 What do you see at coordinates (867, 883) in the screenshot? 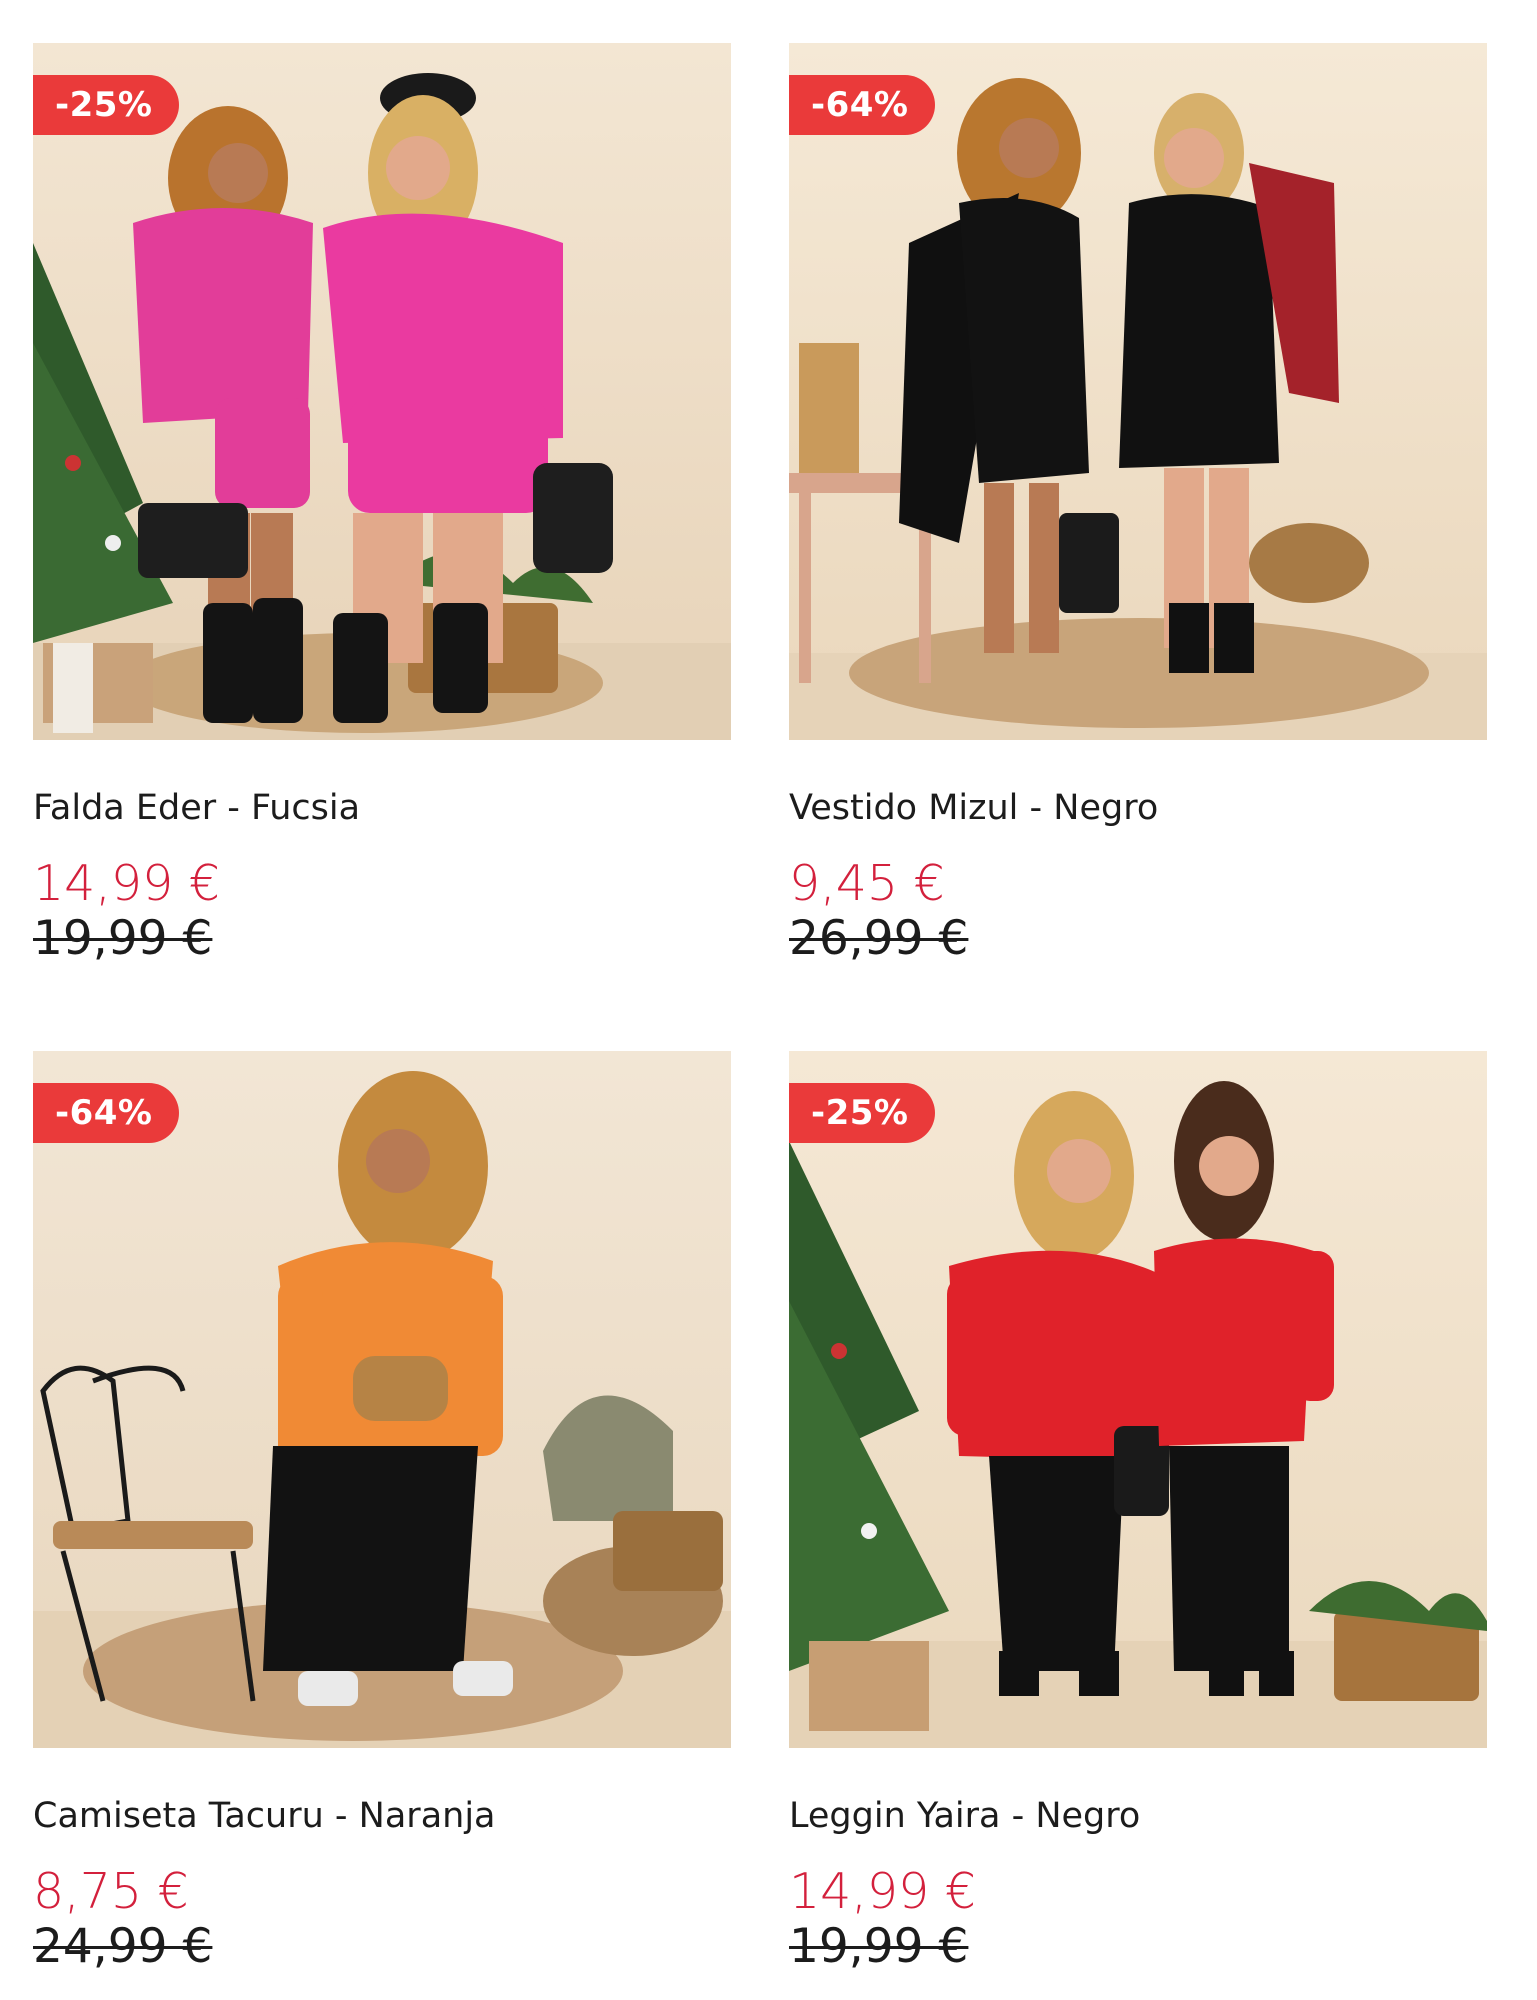
I see `sale-price: 9,45 €` at bounding box center [867, 883].